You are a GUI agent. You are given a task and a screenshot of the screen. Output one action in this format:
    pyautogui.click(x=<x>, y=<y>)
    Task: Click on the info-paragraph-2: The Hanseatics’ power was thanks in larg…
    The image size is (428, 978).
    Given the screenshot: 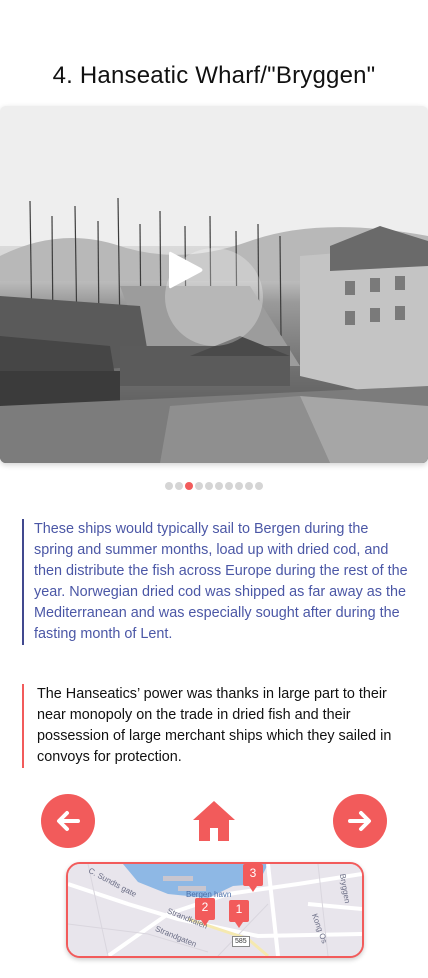 What is the action you would take?
    pyautogui.click(x=217, y=726)
    